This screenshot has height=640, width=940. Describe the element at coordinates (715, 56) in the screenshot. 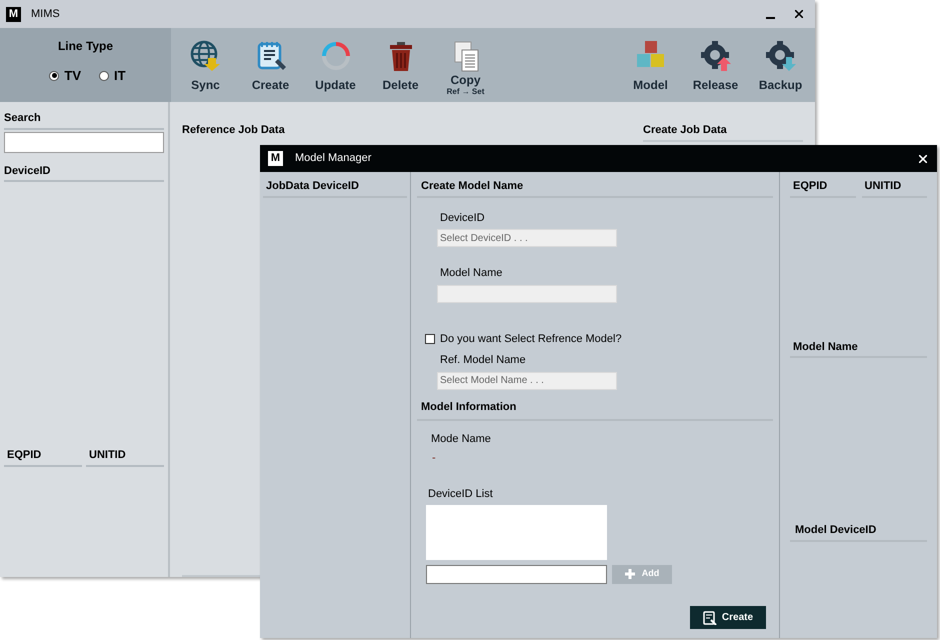

I see `gear-up-arrow-icon` at that location.